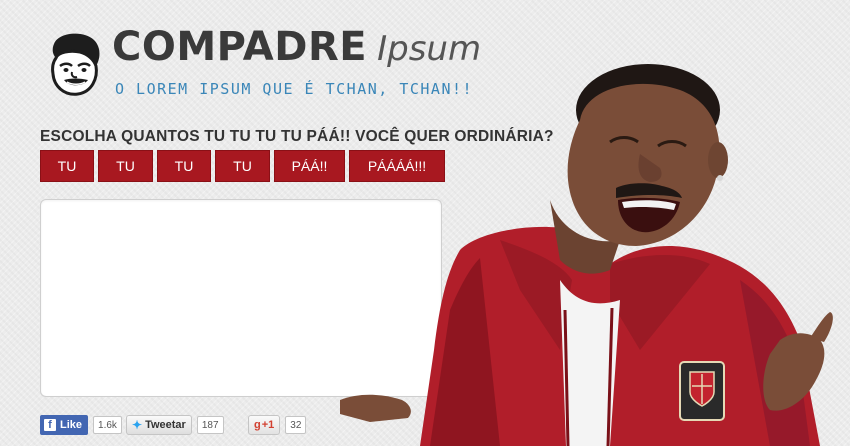 The image size is (850, 446). I want to click on tu-button-3: TU, so click(184, 166).